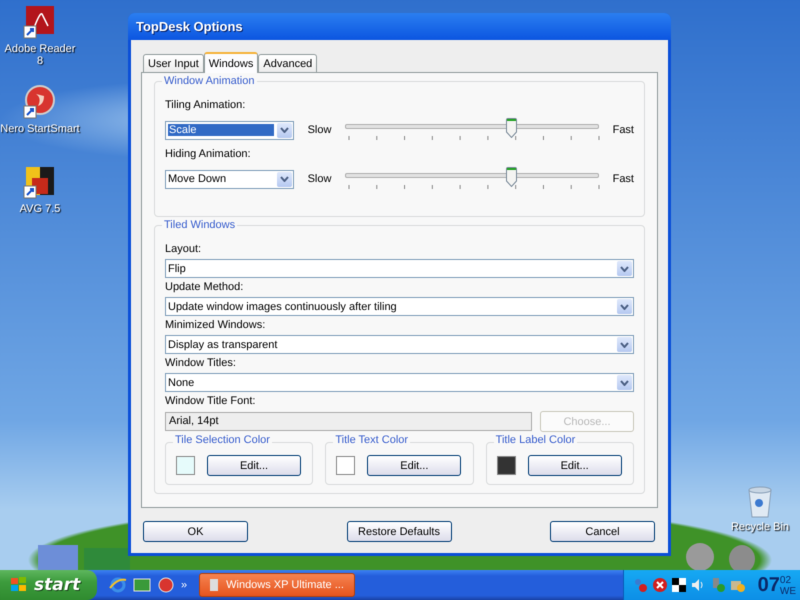  Describe the element at coordinates (209, 81) in the screenshot. I see `group-title: Window Animation` at that location.